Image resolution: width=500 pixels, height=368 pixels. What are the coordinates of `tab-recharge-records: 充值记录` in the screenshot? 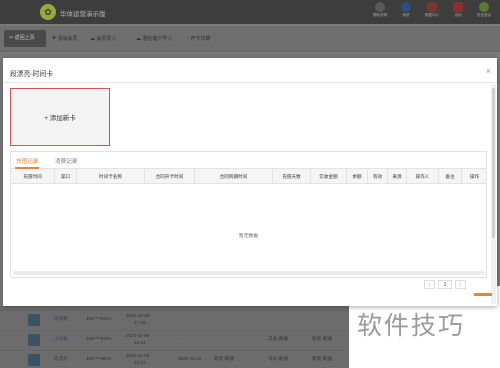 It's located at (27, 161).